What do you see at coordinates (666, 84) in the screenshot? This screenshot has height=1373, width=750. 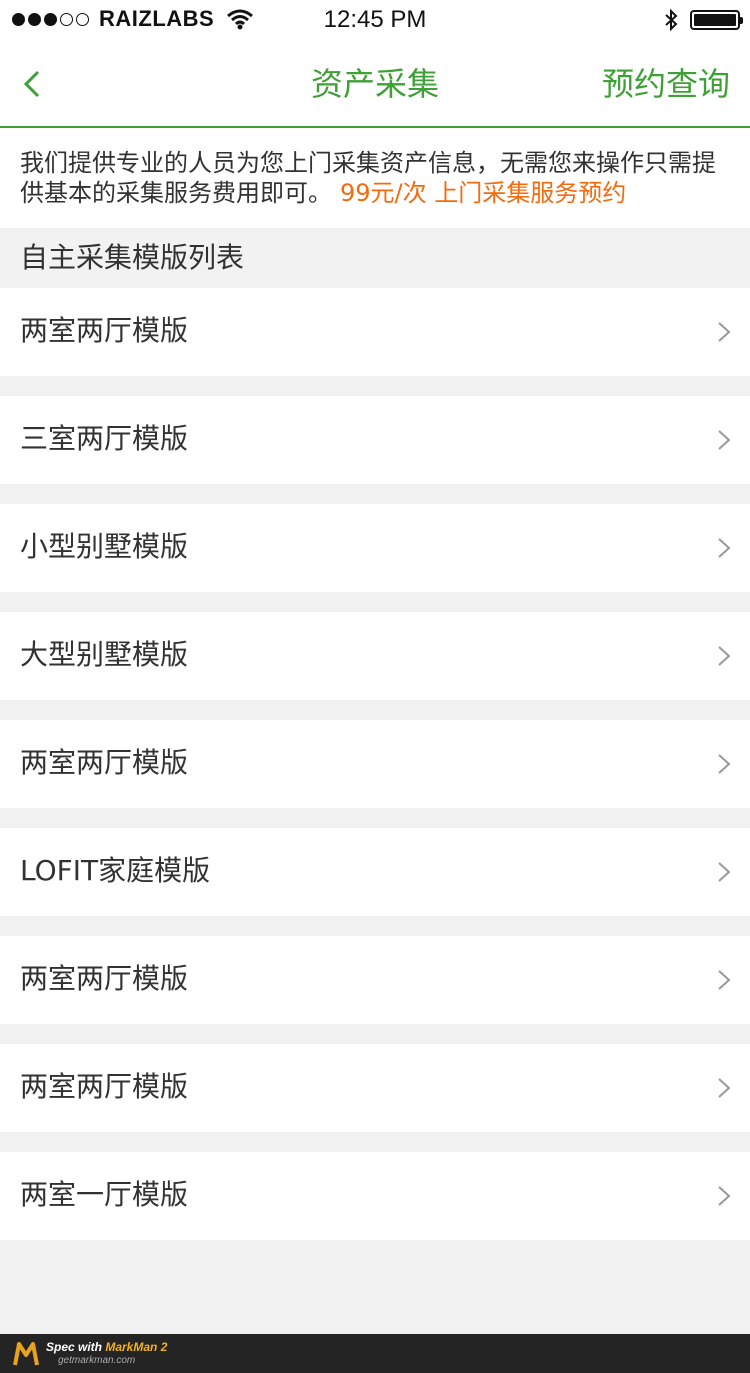 I see `booking-query-button: 预约查询` at bounding box center [666, 84].